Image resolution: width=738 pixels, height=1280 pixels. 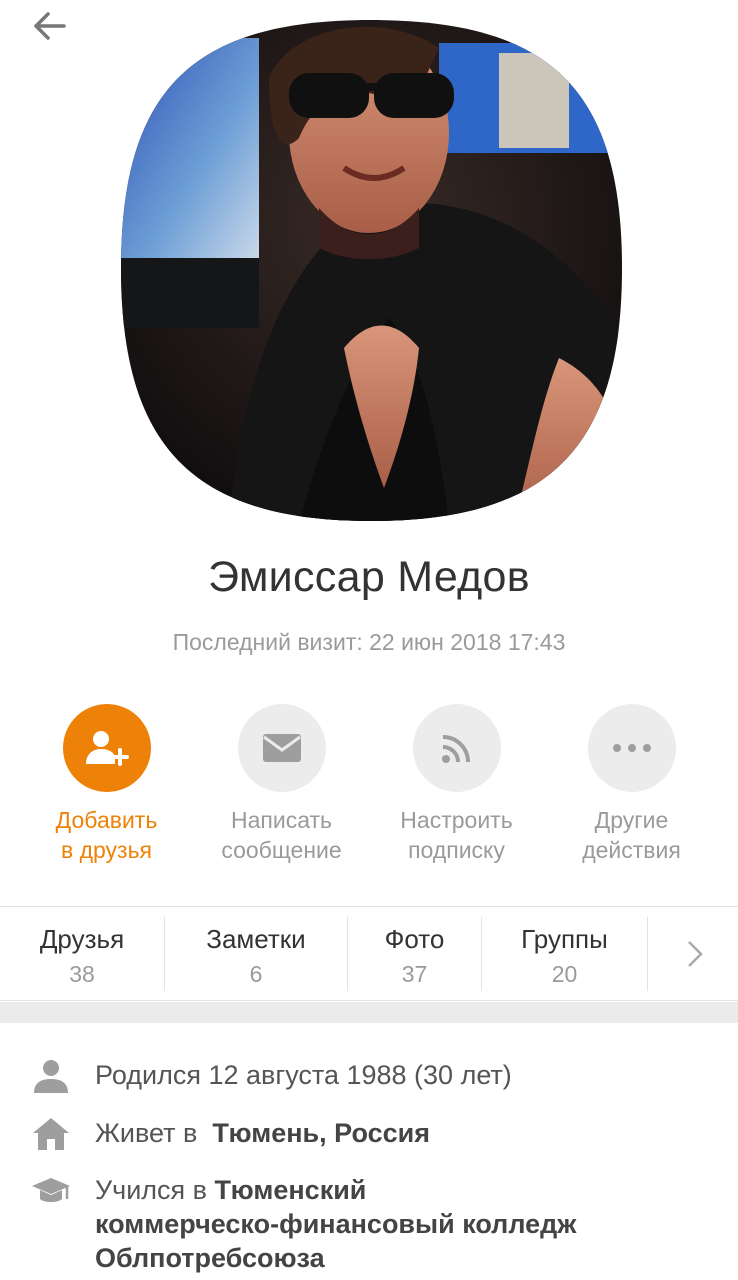 I want to click on education-line3: Облпотребсоюза, so click(x=405, y=1258).